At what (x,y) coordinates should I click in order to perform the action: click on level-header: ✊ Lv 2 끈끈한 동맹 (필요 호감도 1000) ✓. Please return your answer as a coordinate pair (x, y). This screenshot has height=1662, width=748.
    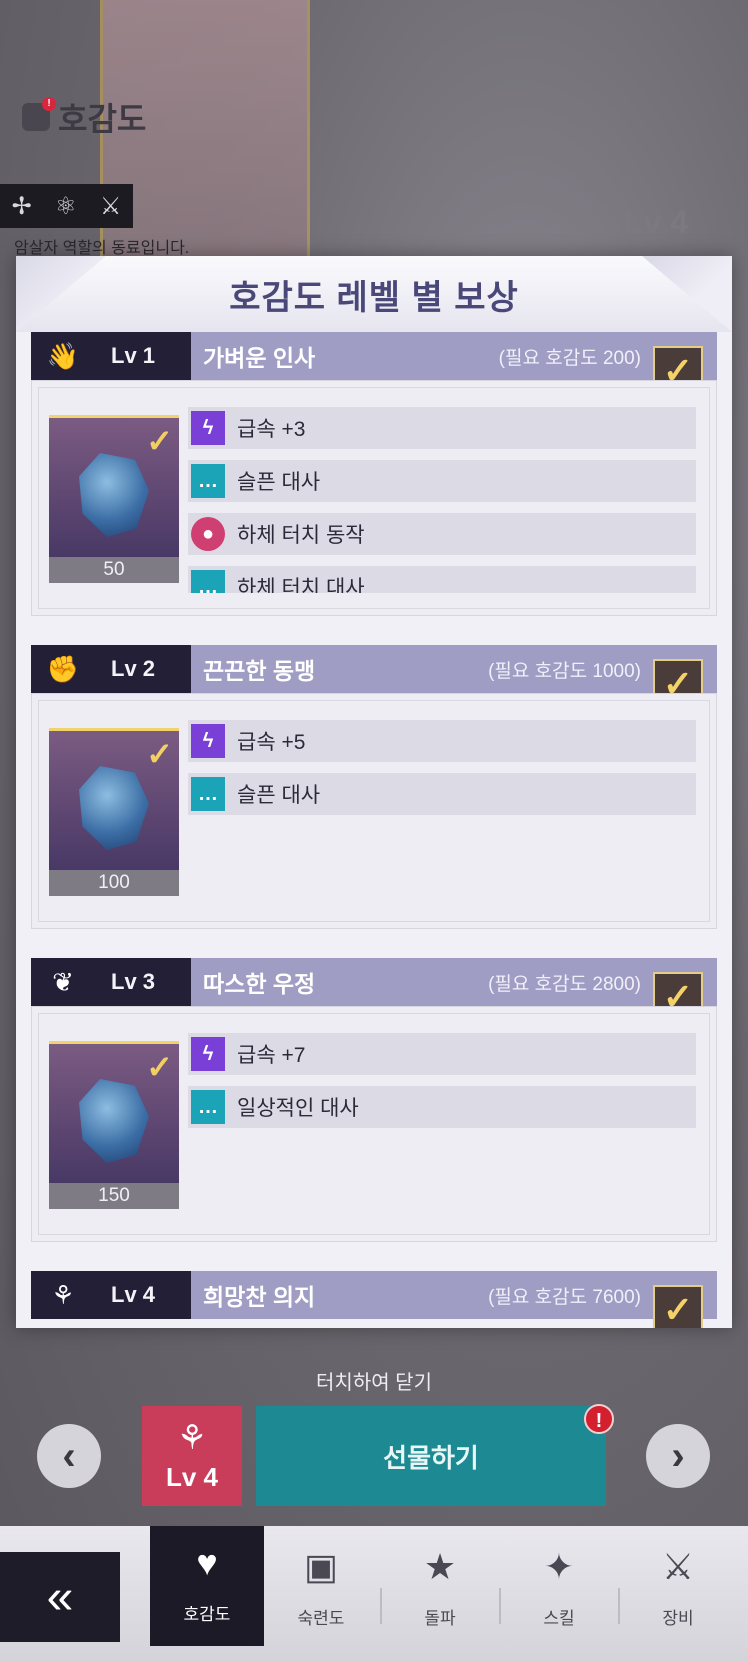
    Looking at the image, I should click on (374, 677).